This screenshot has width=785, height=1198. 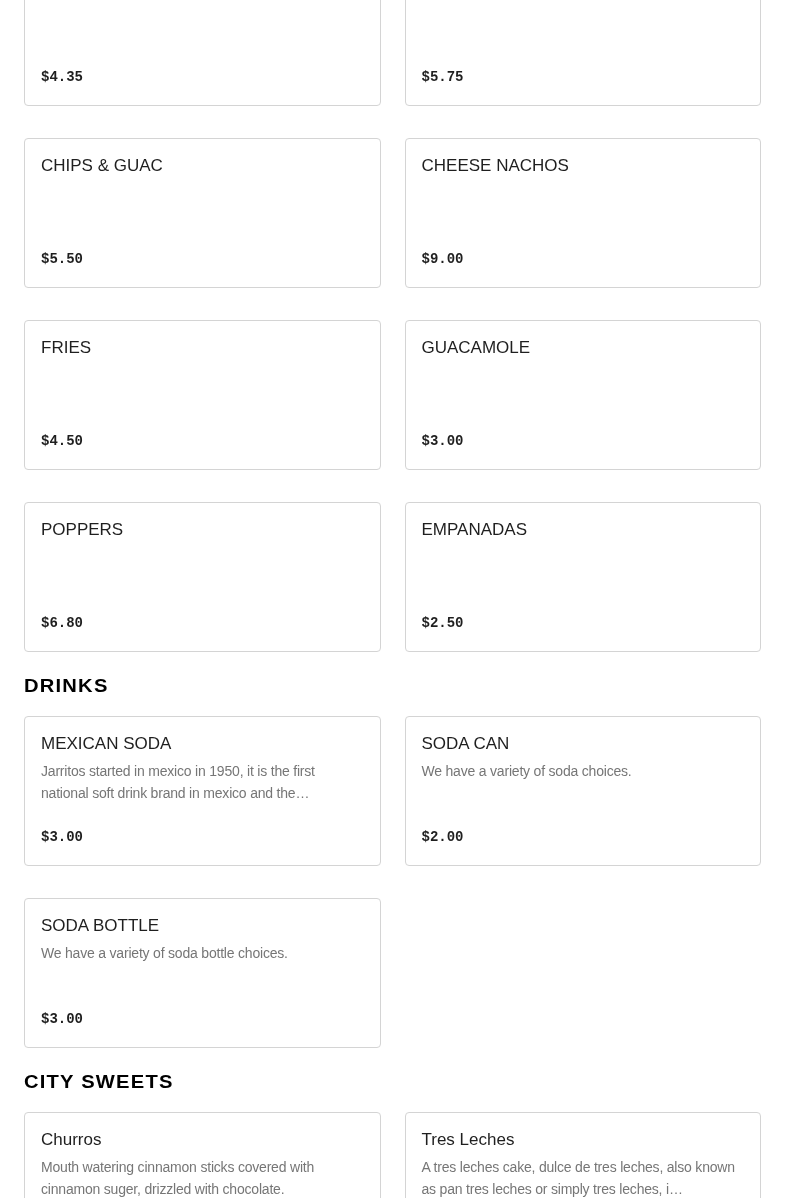 I want to click on item-price: $9.00, so click(x=442, y=259).